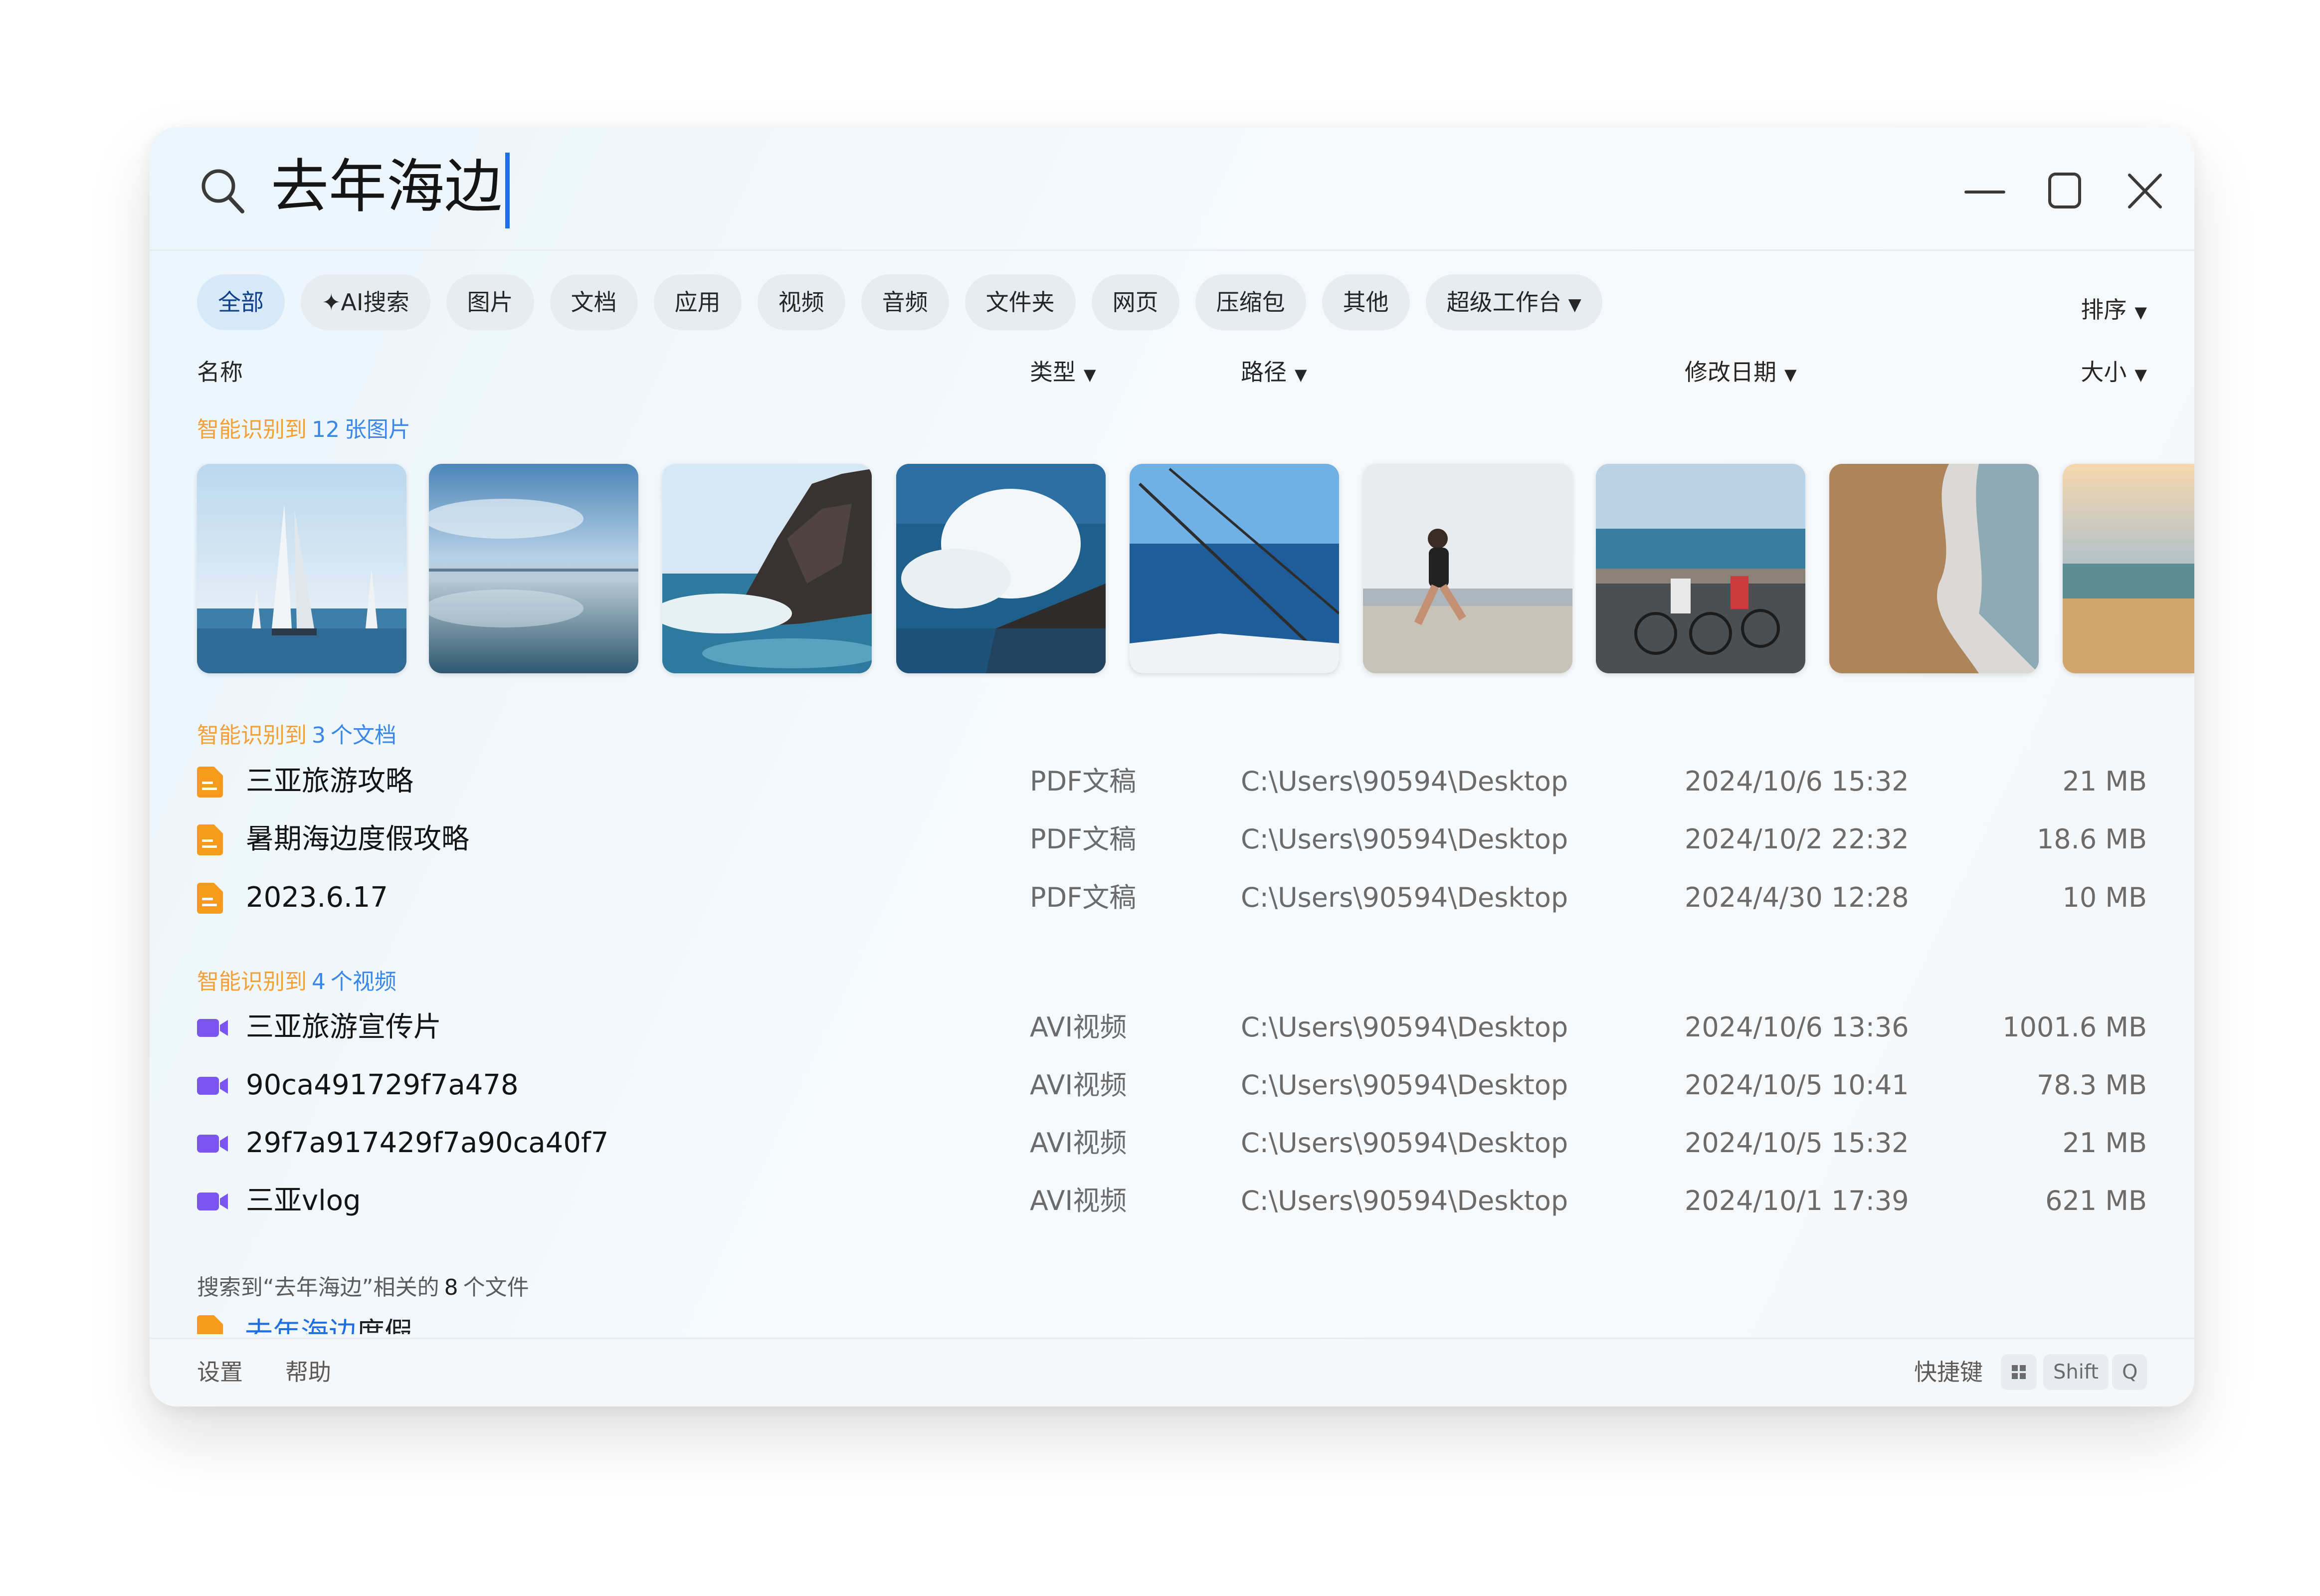 This screenshot has width=2320, height=1596. I want to click on video-suffix: 个视频, so click(363, 982).